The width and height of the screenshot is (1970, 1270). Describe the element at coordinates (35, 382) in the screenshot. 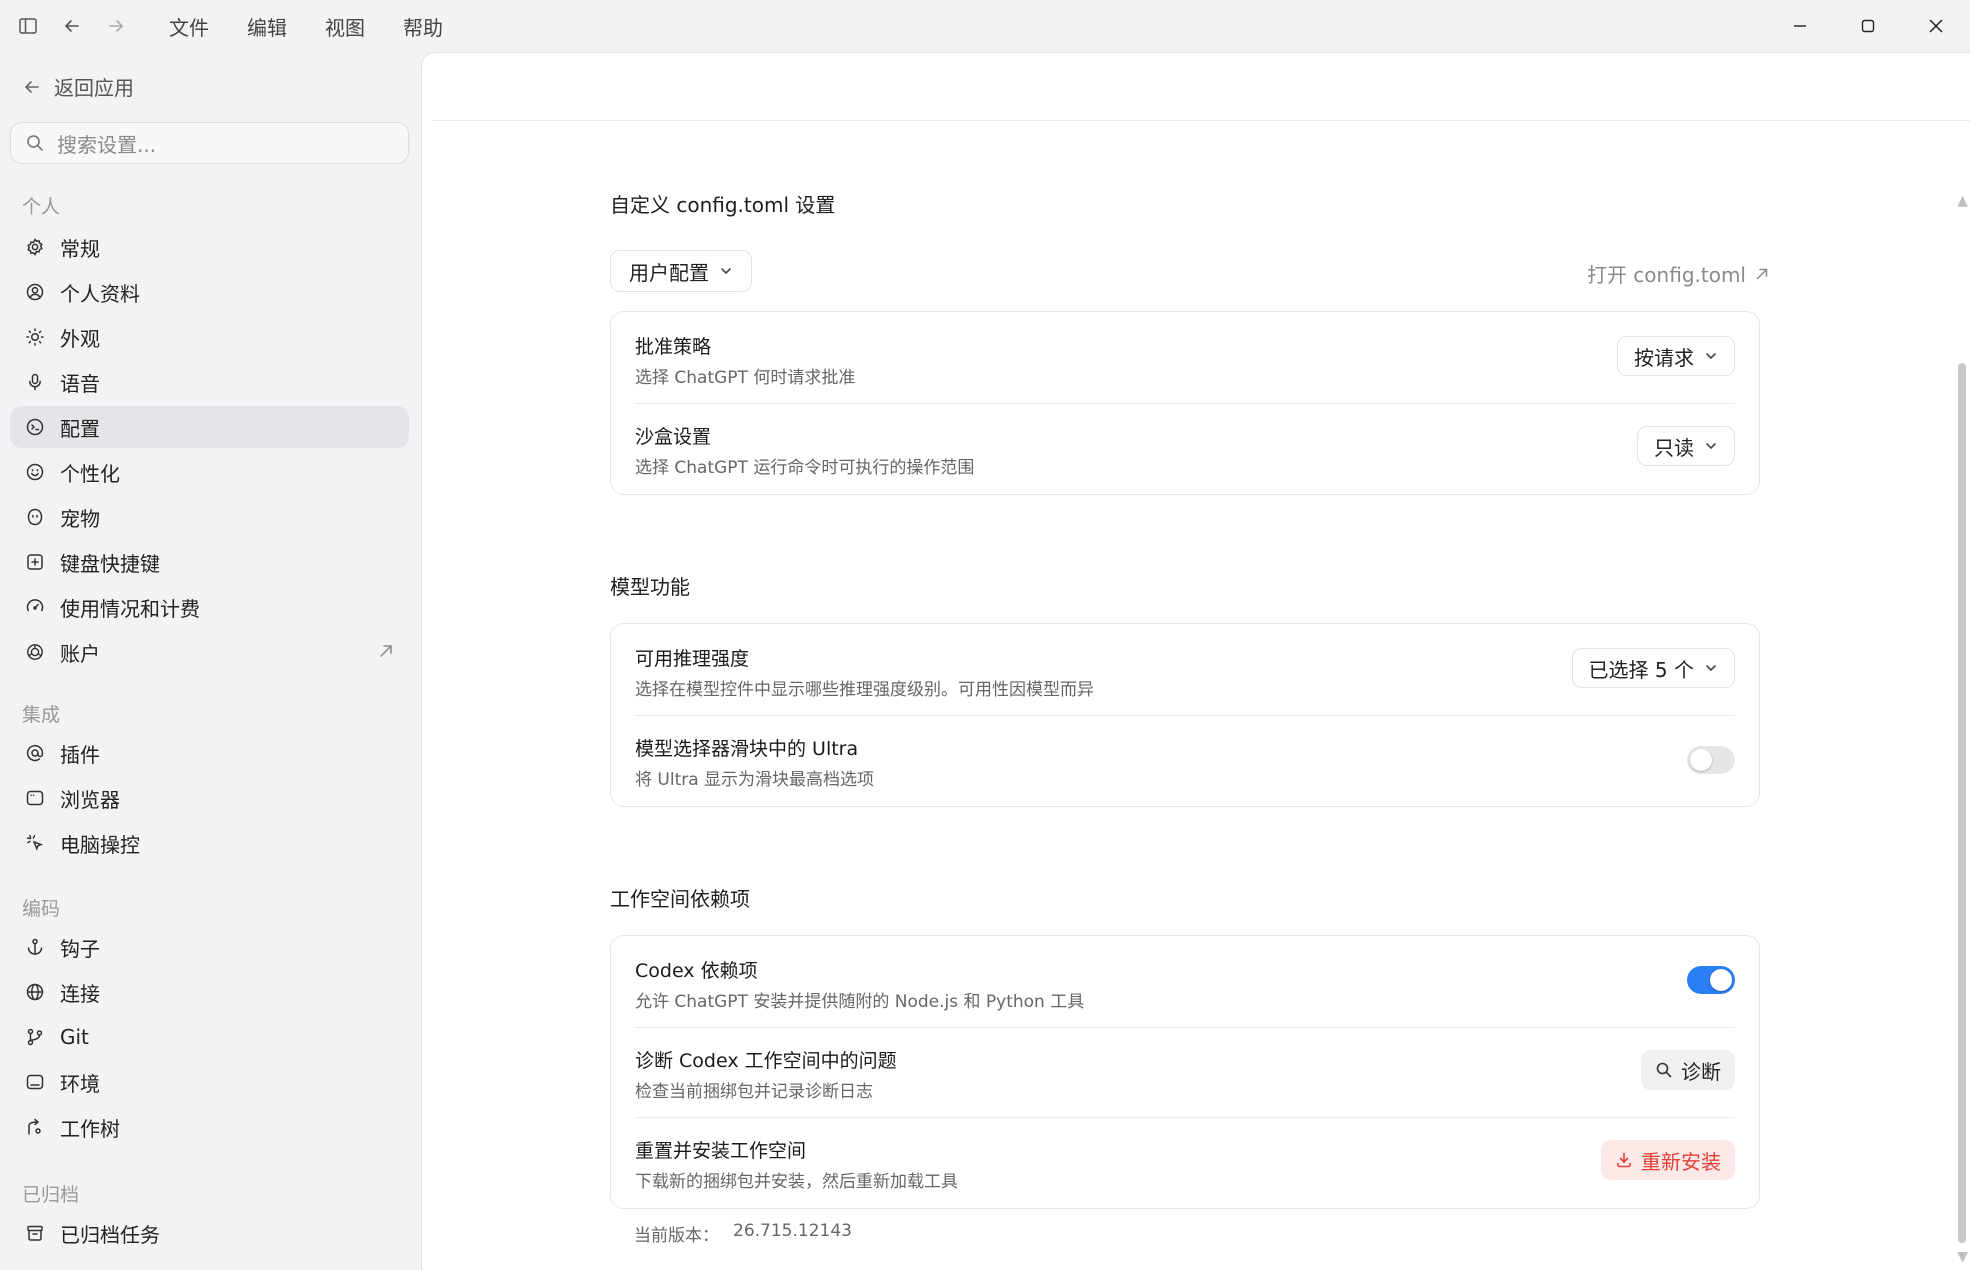

I see `microphone-icon` at that location.